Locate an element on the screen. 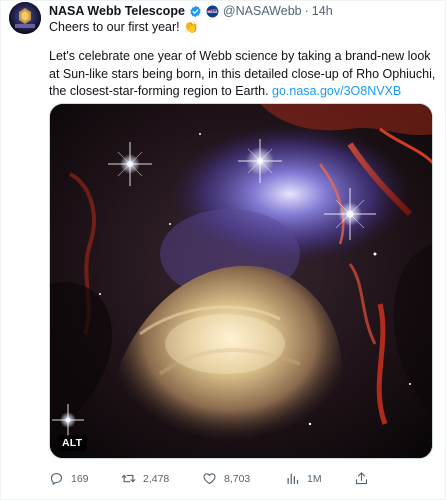 This screenshot has width=446, height=500. share-button is located at coordinates (365, 478).